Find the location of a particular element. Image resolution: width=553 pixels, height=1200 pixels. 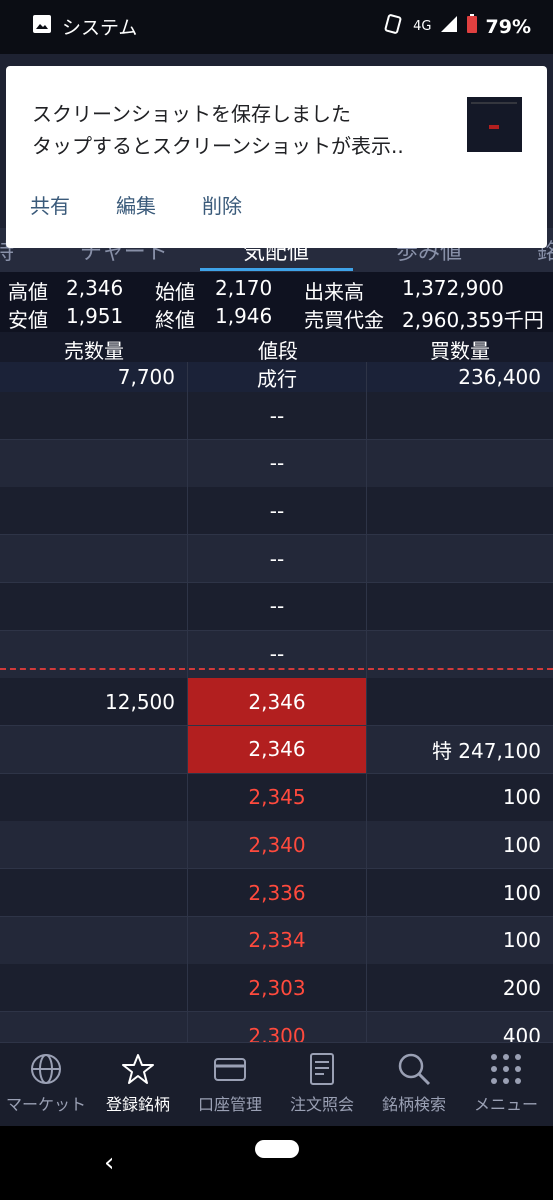

summary-label-low: 安値 is located at coordinates (28, 320).